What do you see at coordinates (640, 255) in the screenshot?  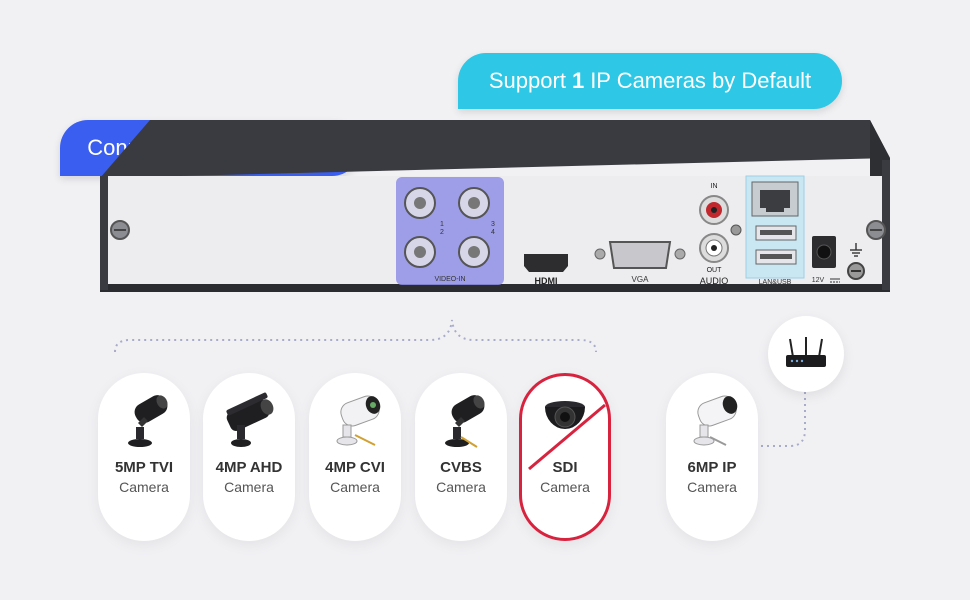 I see `vga-port-icon` at bounding box center [640, 255].